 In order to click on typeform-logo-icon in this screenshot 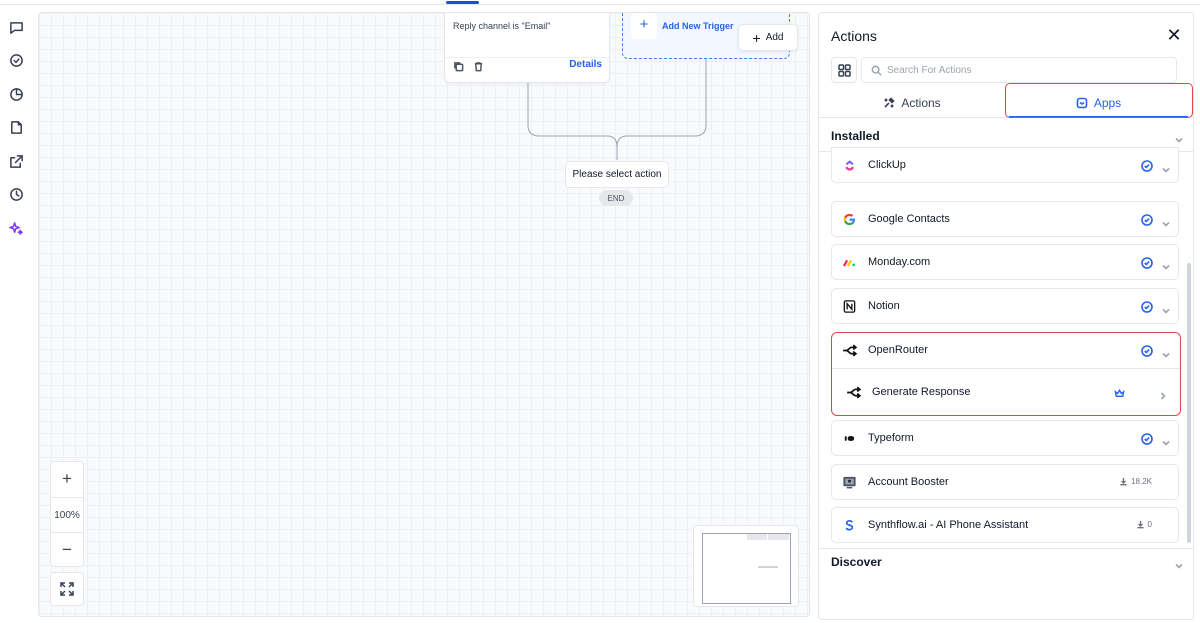, I will do `click(849, 438)`.